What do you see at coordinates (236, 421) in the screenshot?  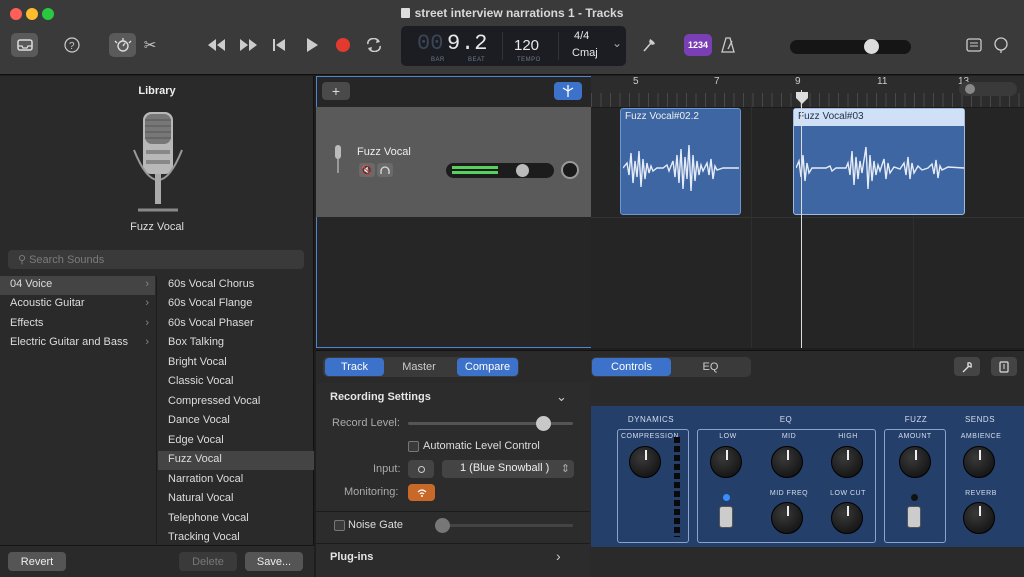 I see `patch-item: Dance Vocal` at bounding box center [236, 421].